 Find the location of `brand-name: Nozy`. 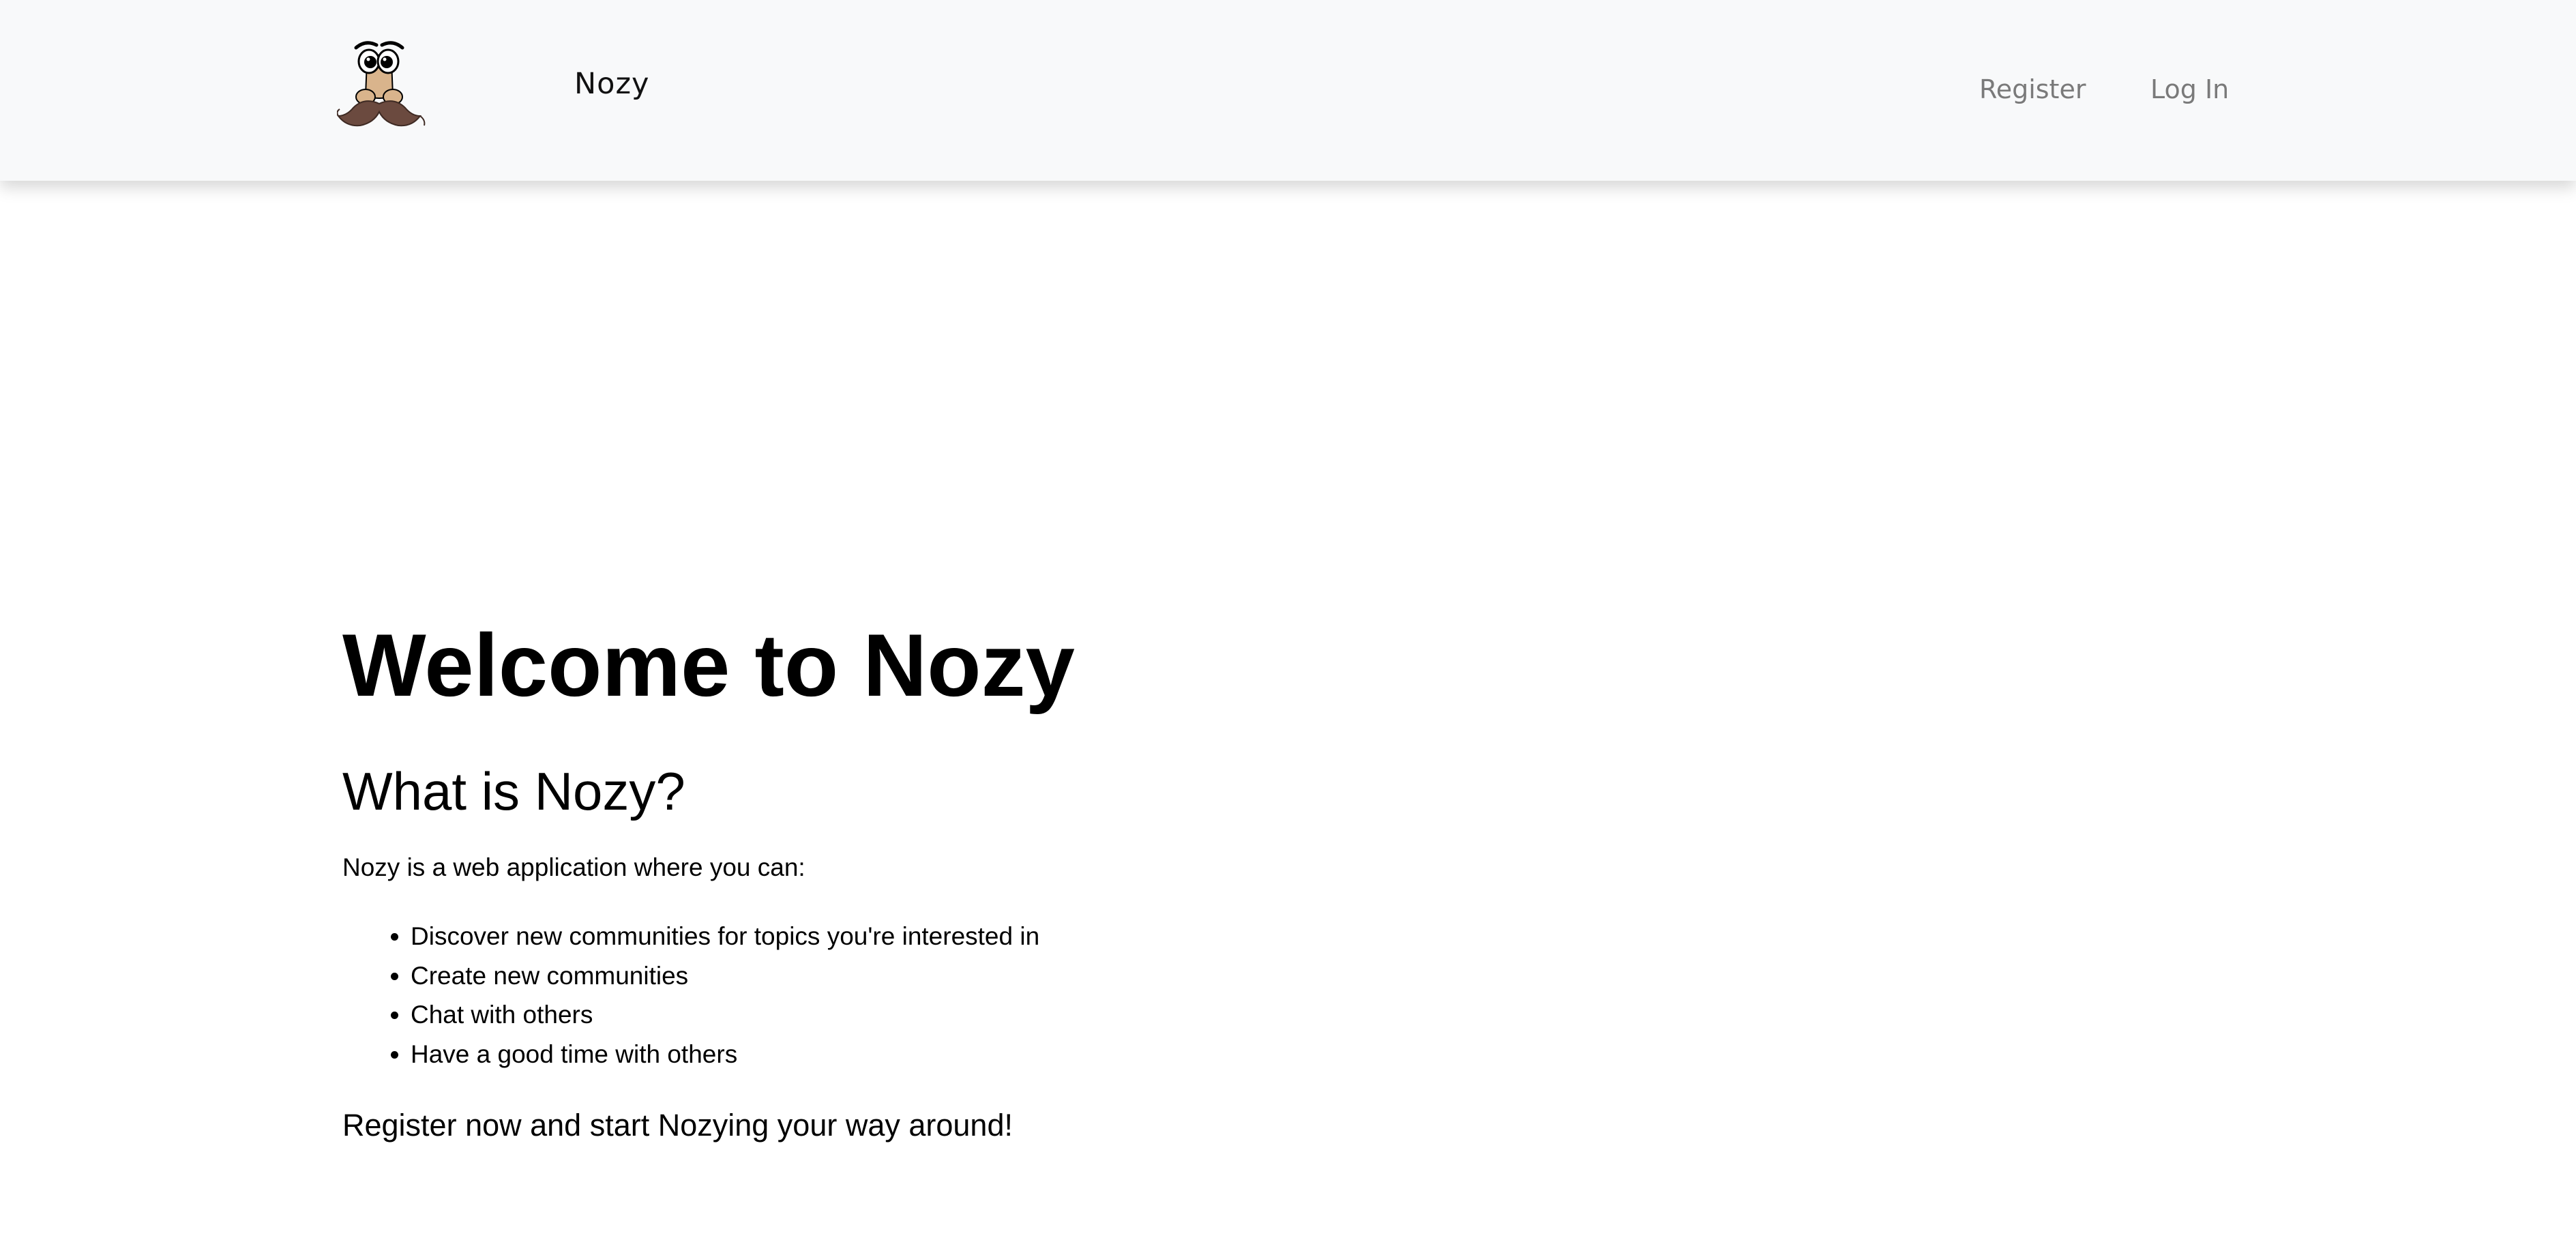

brand-name: Nozy is located at coordinates (612, 84).